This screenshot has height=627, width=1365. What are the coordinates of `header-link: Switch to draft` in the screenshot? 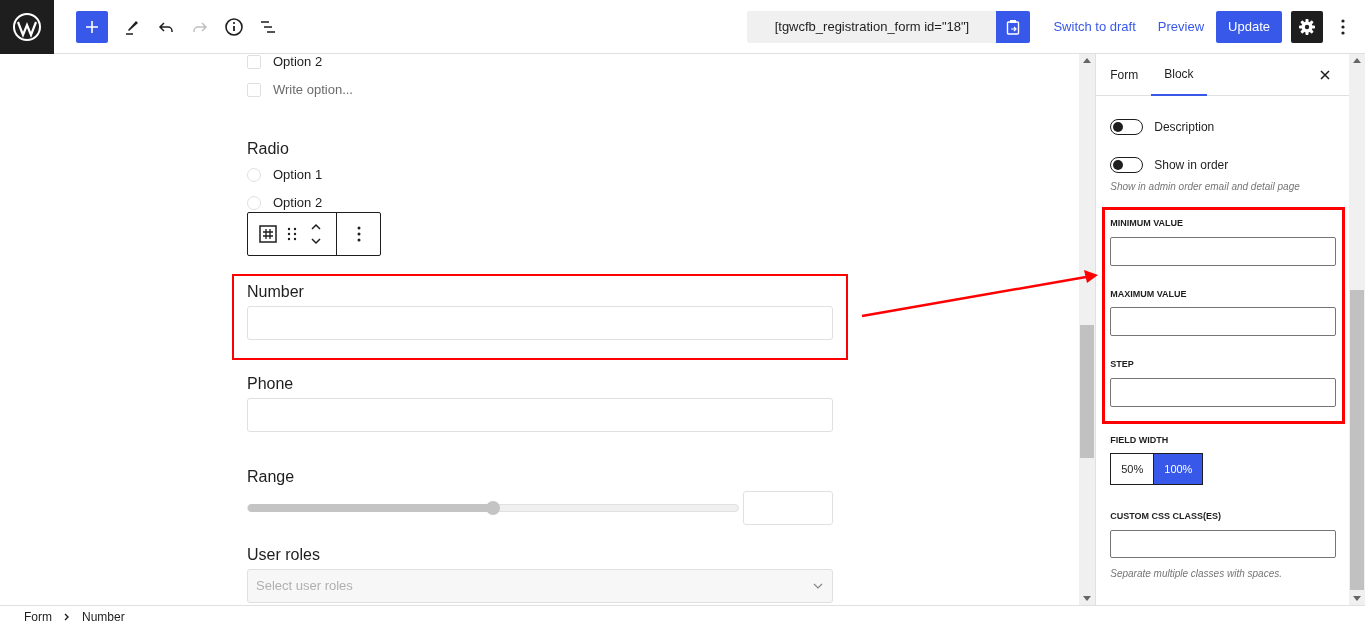 It's located at (1094, 26).